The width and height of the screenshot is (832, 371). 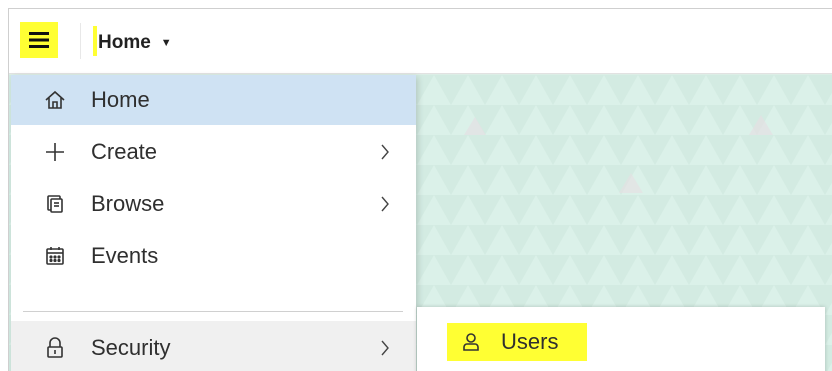 I want to click on nav-item-browse: Browse, so click(x=213, y=204).